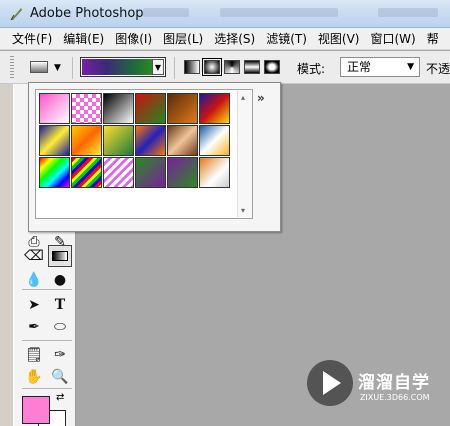 This screenshot has width=450, height=426. What do you see at coordinates (60, 305) in the screenshot?
I see `type-tool-icon: T` at bounding box center [60, 305].